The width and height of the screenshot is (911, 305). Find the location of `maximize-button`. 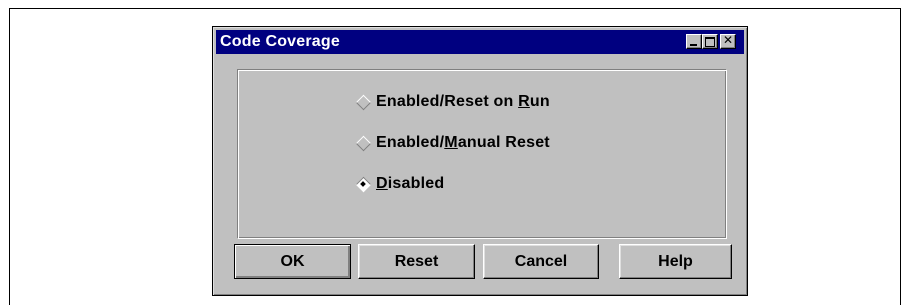

maximize-button is located at coordinates (710, 41).